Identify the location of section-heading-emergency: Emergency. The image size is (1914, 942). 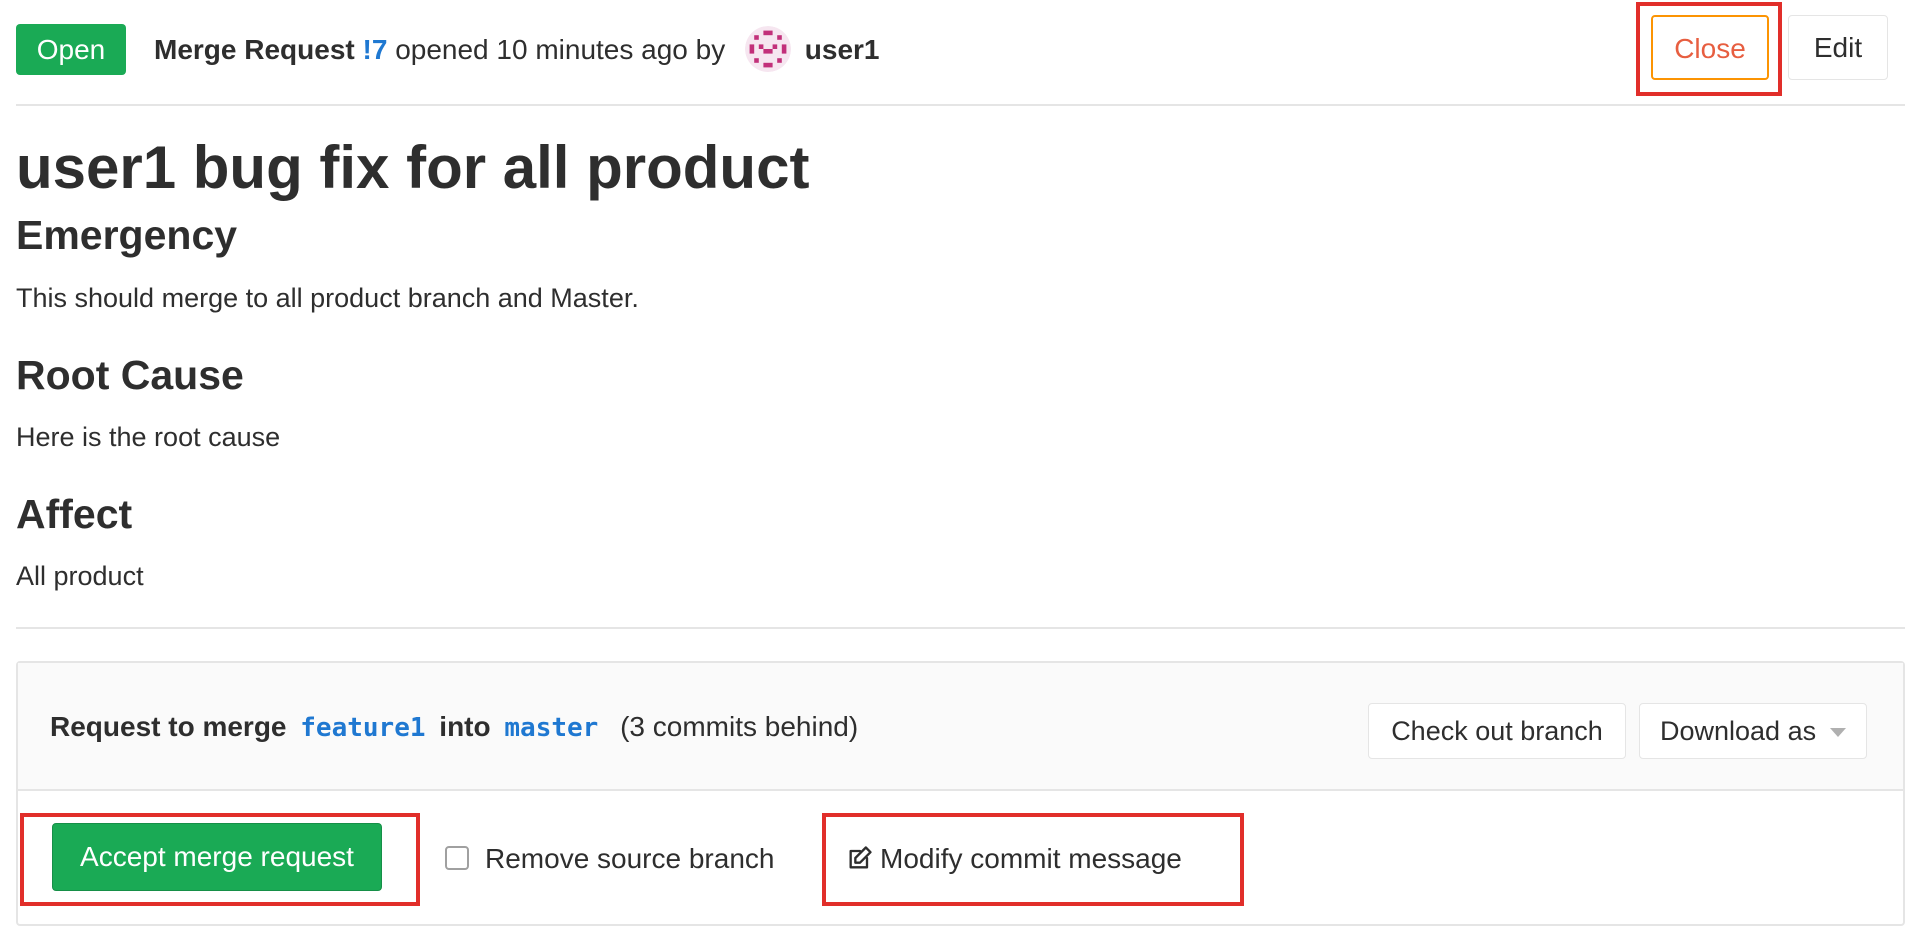
(127, 235).